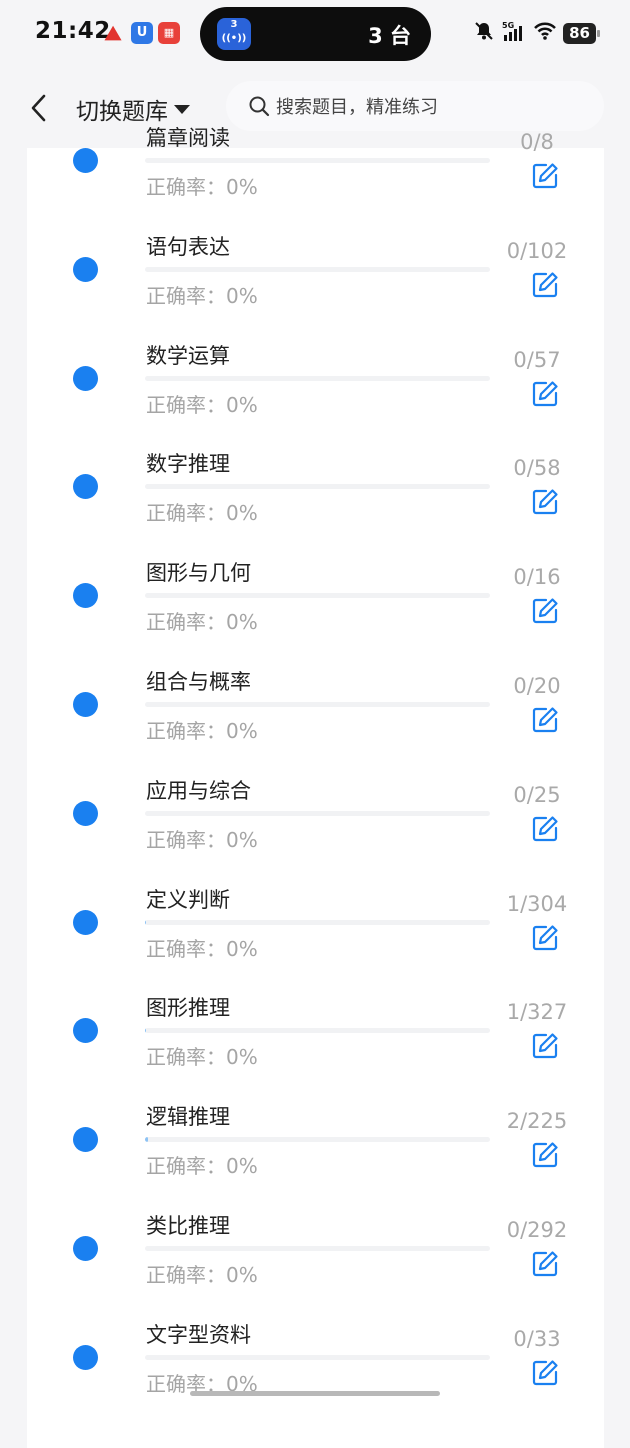 This screenshot has width=630, height=1448. I want to click on progress-count: 0/33, so click(537, 1338).